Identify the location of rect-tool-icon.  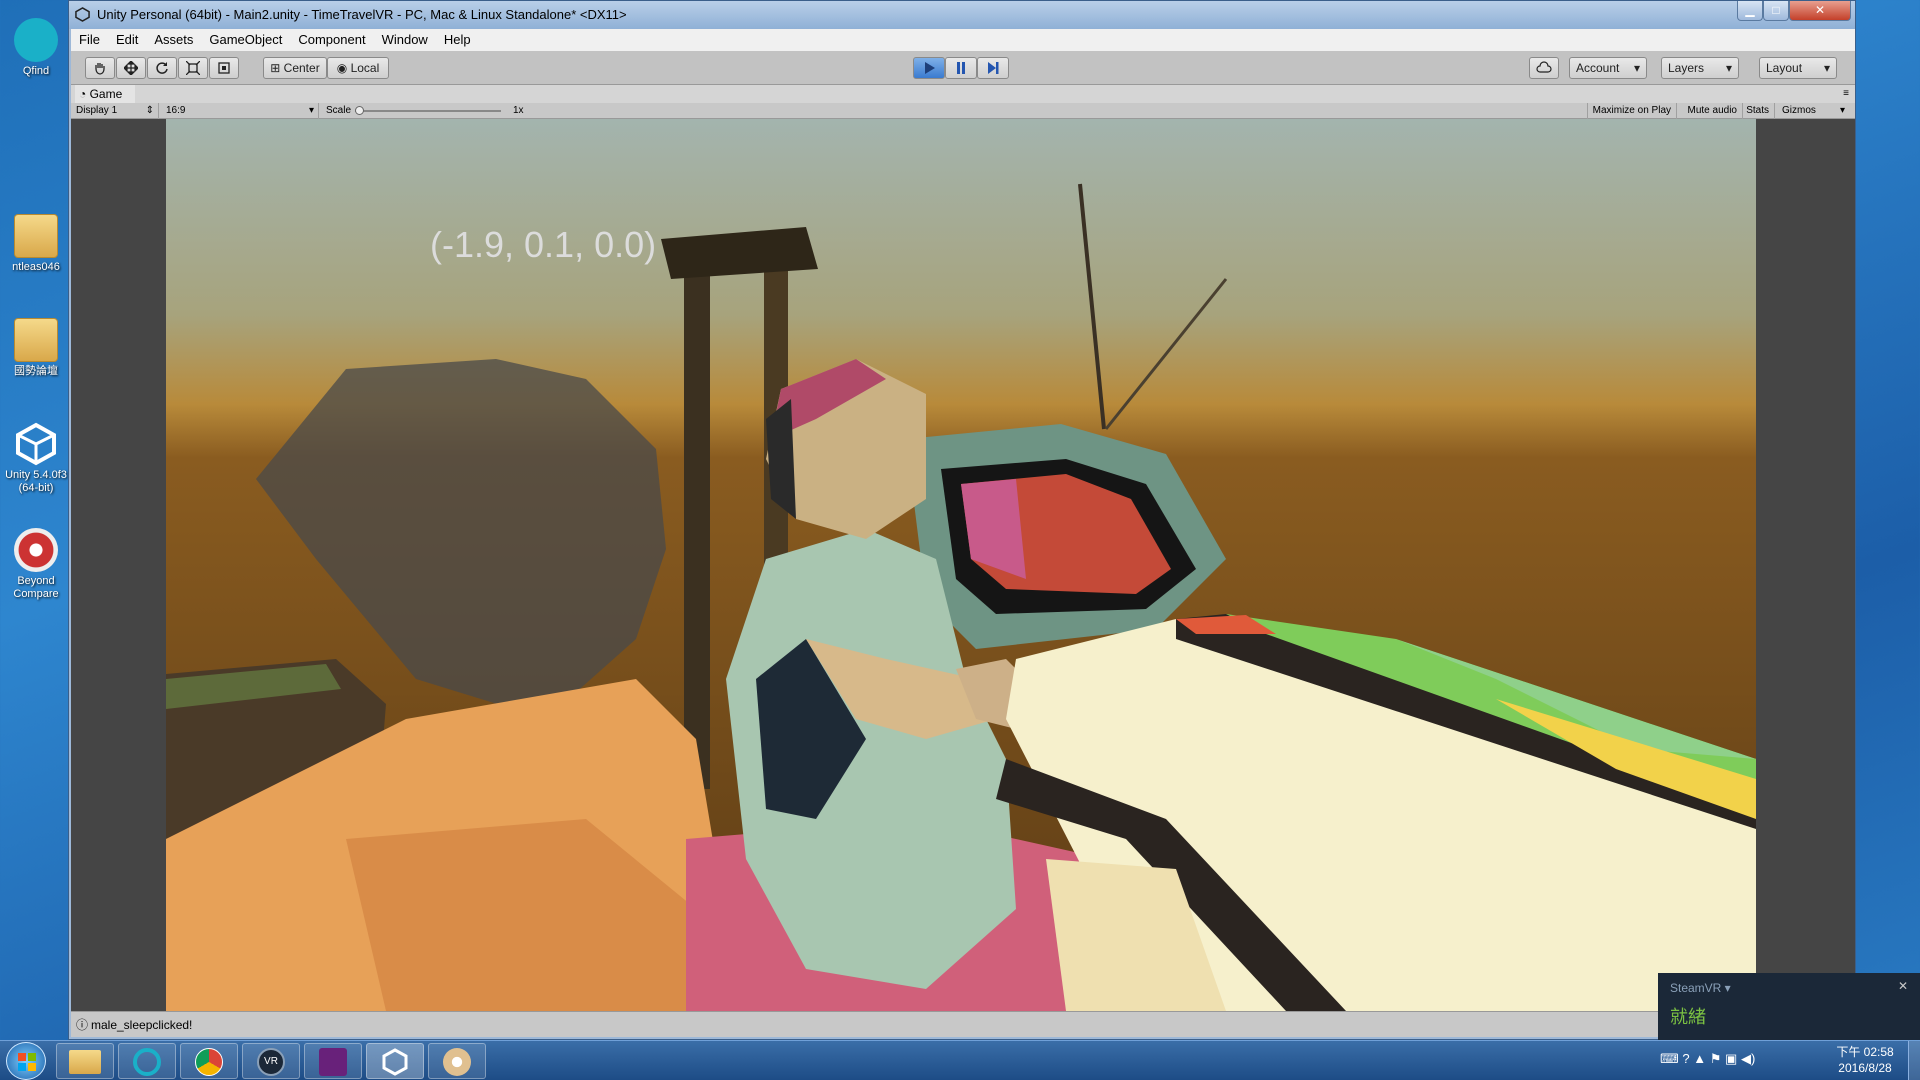
(224, 68).